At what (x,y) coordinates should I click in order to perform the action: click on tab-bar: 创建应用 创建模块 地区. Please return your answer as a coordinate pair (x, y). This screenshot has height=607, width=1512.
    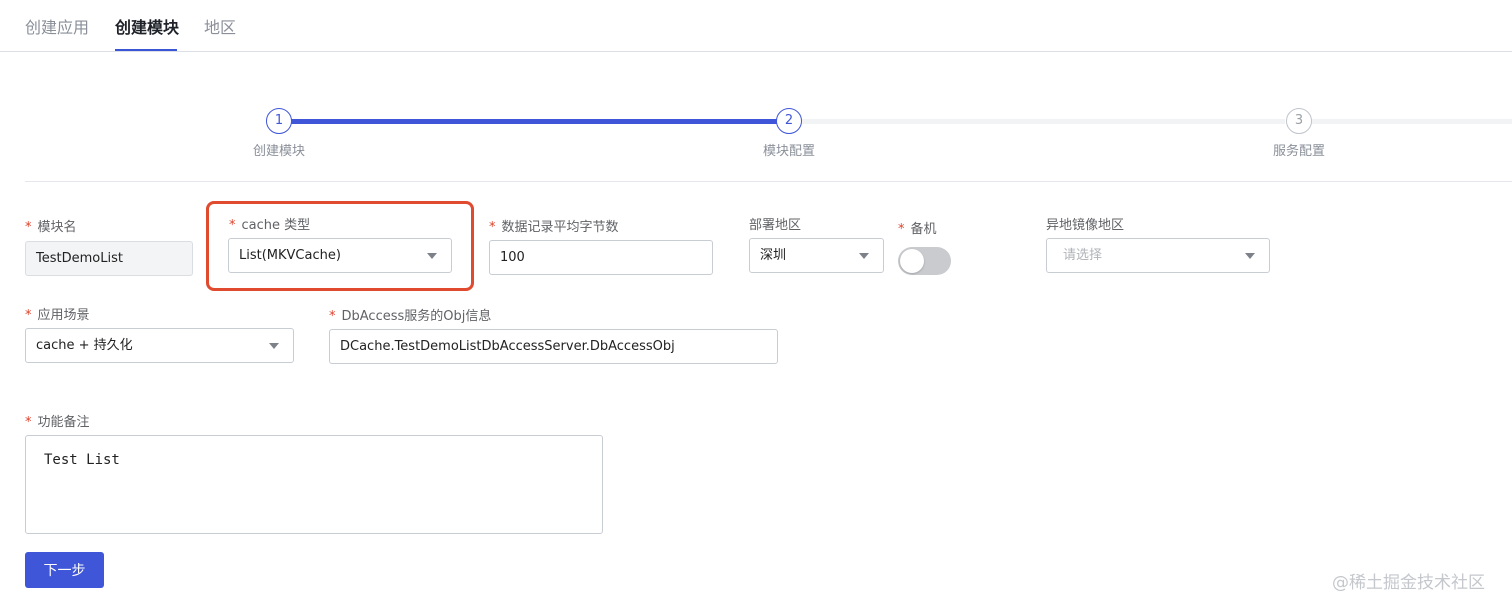
    Looking at the image, I should click on (756, 26).